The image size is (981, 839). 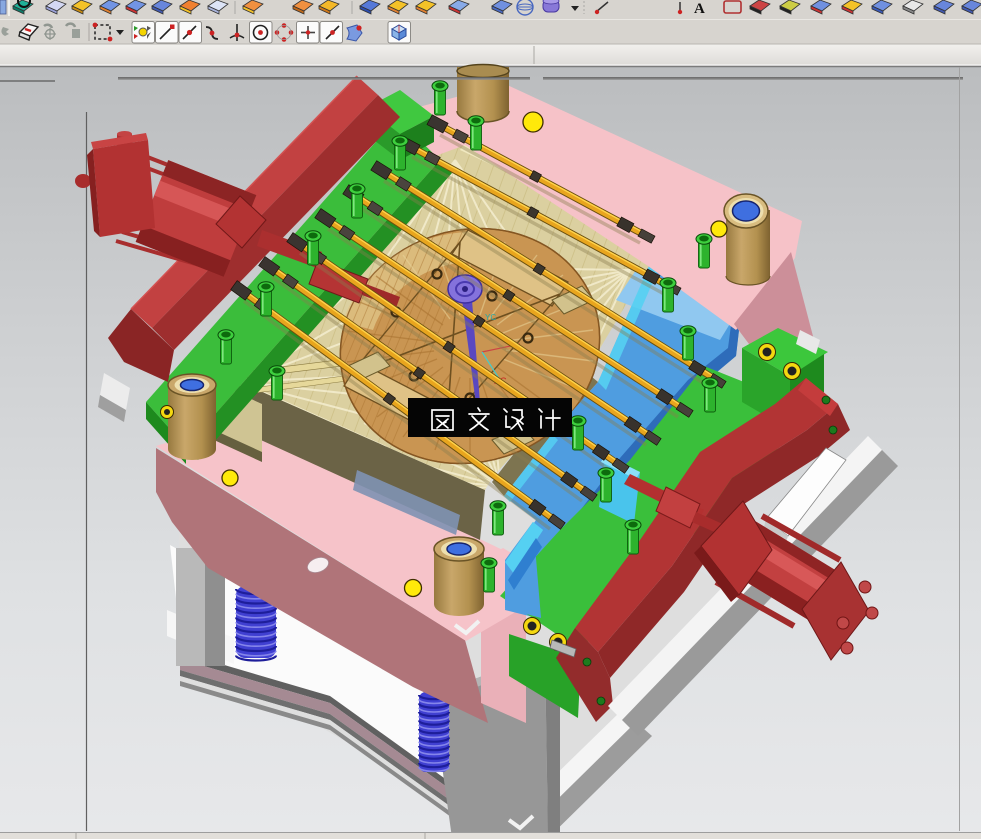 What do you see at coordinates (490, 317) in the screenshot?
I see `svg-text: YC` at bounding box center [490, 317].